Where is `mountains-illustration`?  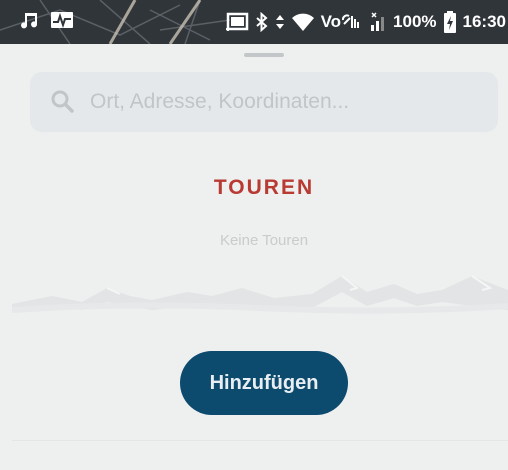
mountains-illustration is located at coordinates (260, 294).